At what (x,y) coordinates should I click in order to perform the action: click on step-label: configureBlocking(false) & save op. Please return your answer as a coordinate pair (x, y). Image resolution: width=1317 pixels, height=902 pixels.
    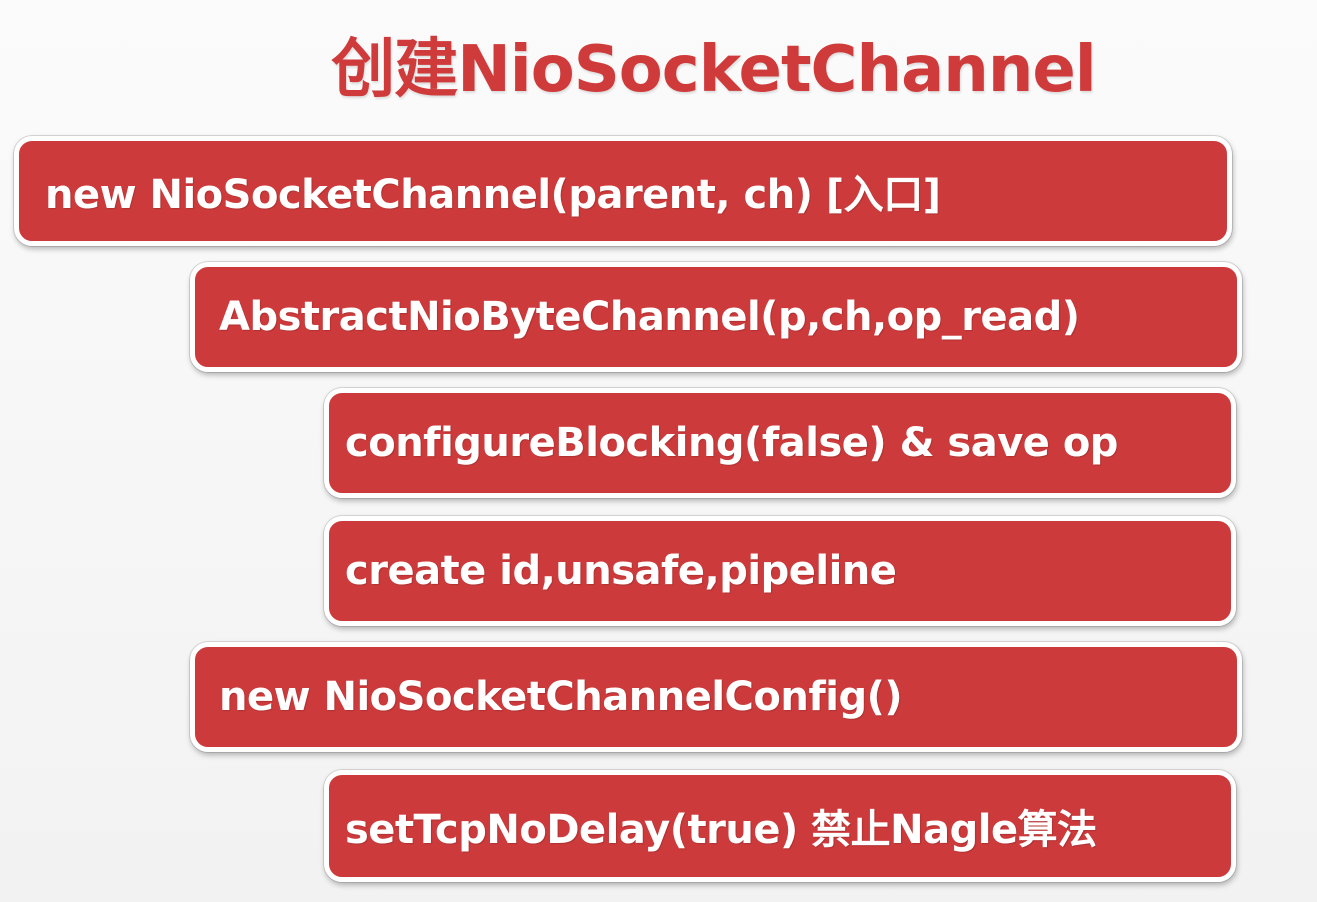
    Looking at the image, I should click on (731, 443).